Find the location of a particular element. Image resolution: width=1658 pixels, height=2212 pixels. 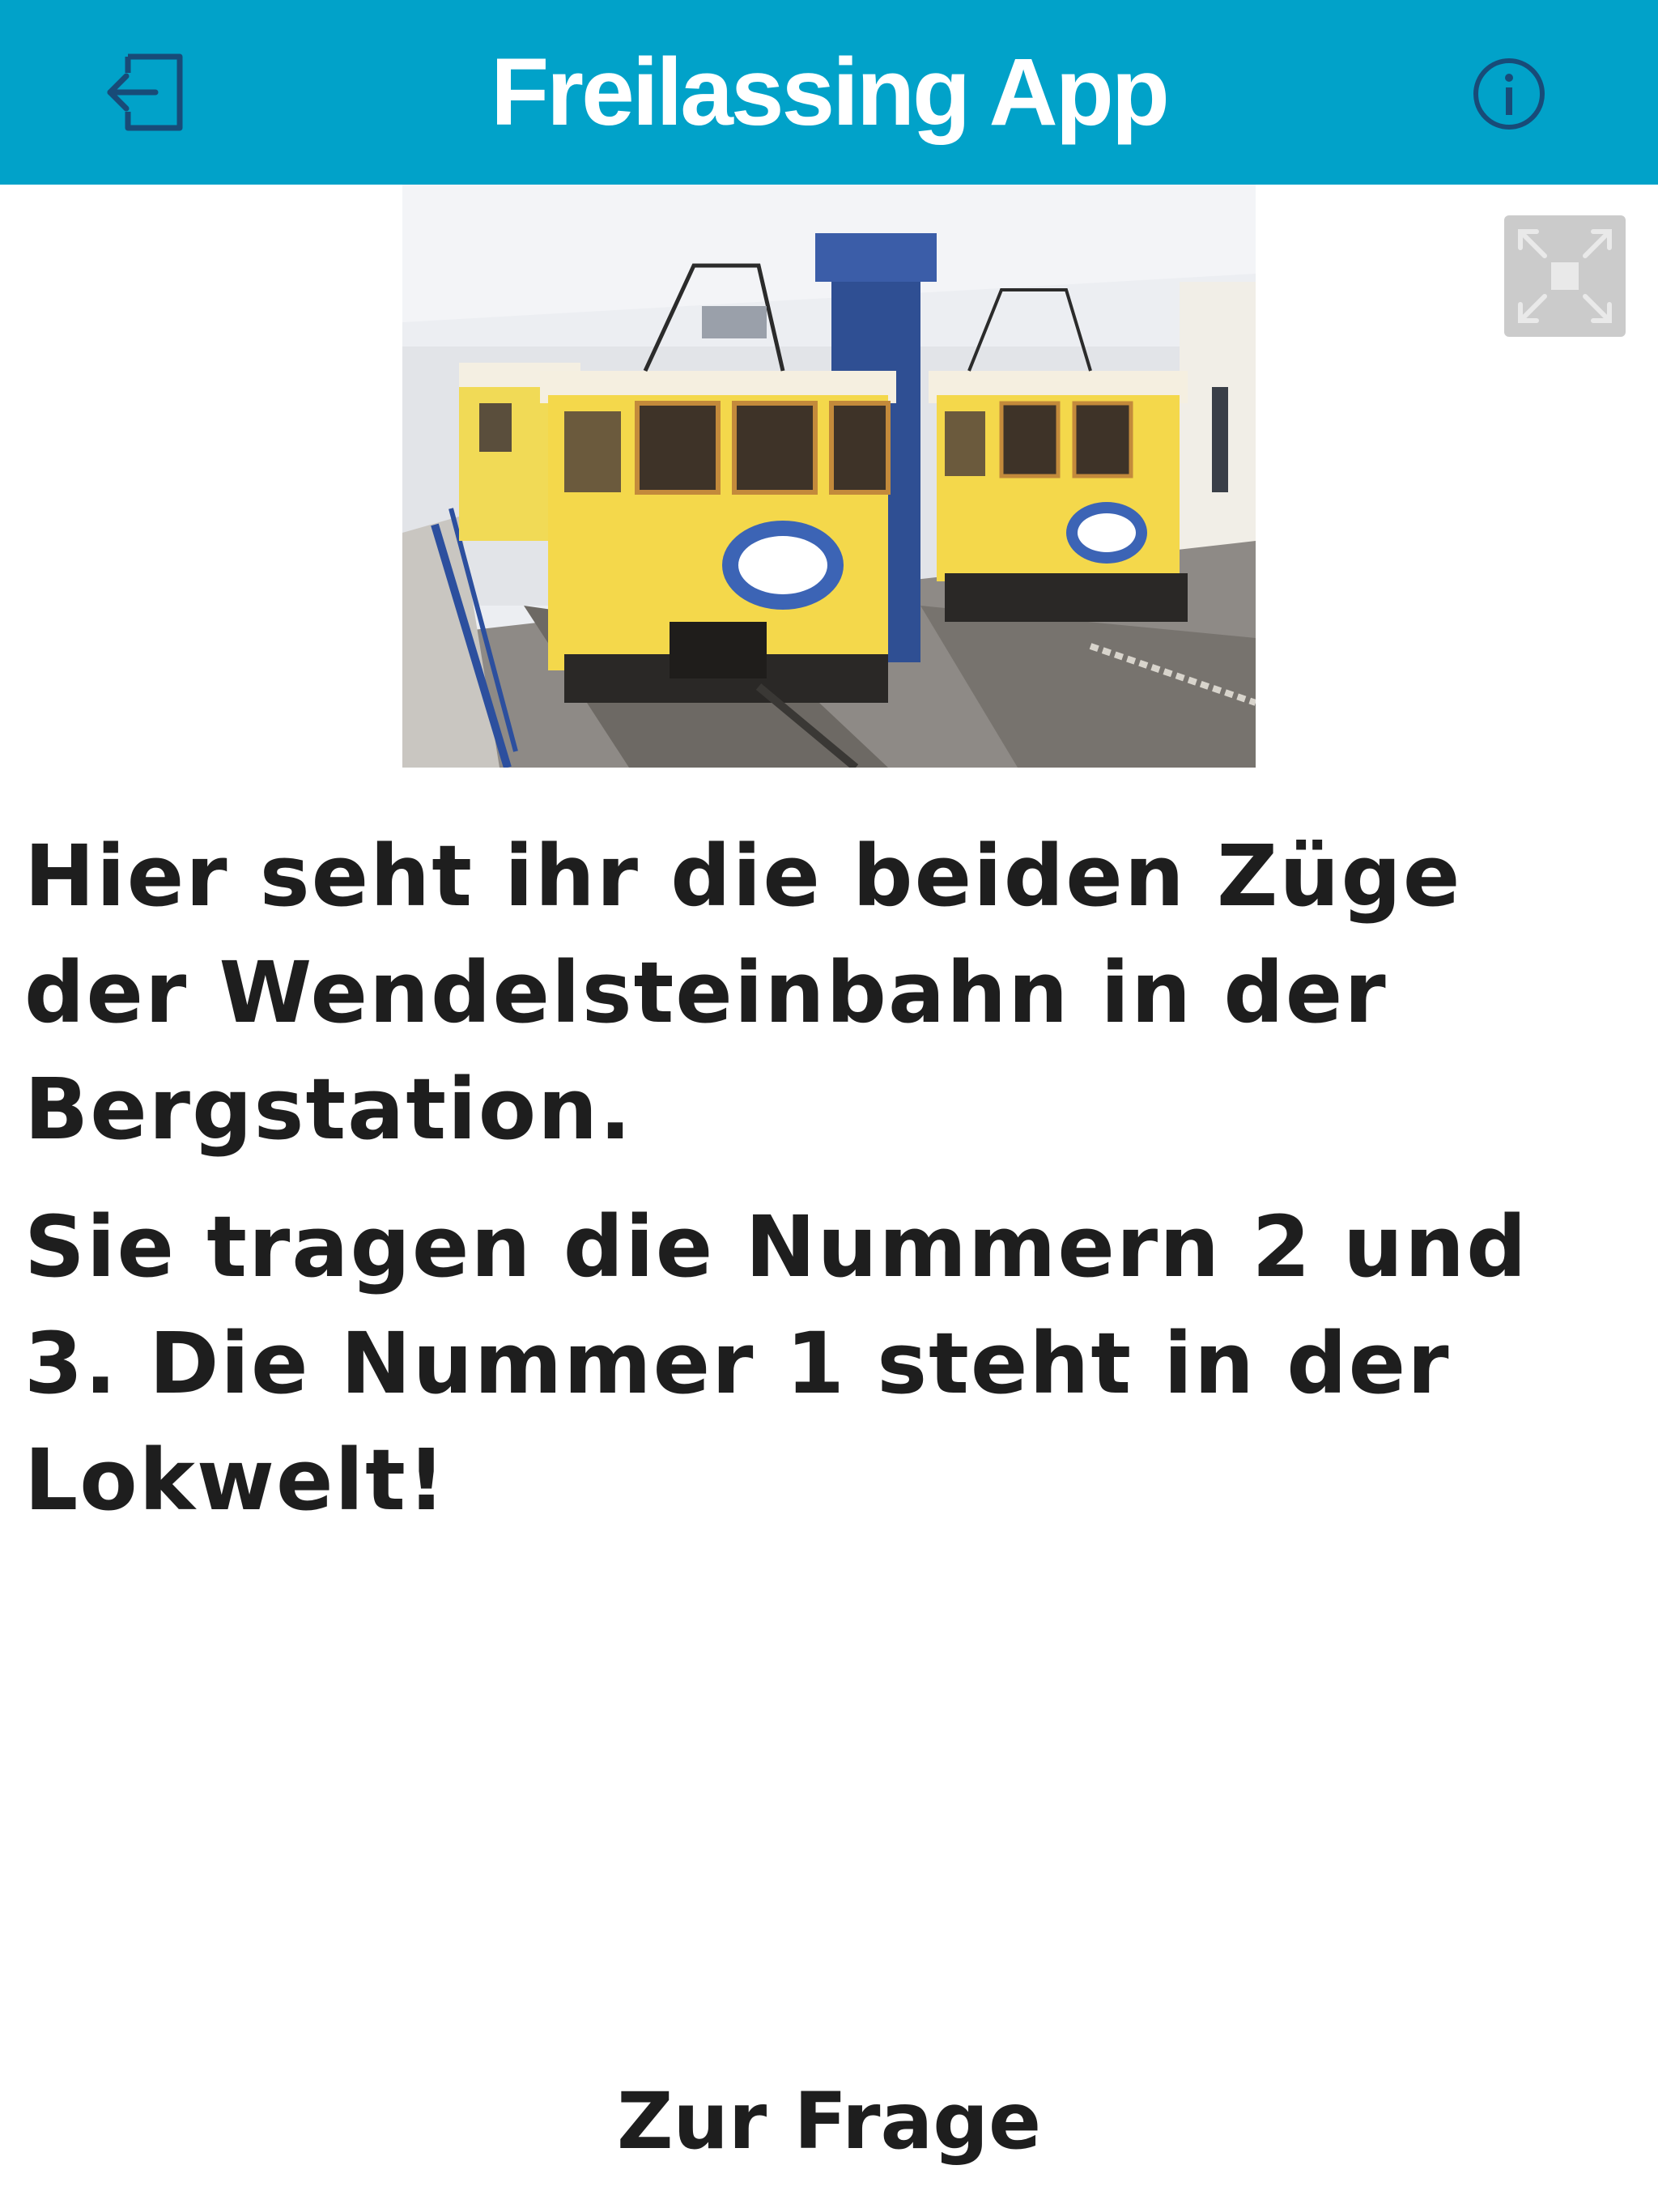

info-button is located at coordinates (1509, 94).